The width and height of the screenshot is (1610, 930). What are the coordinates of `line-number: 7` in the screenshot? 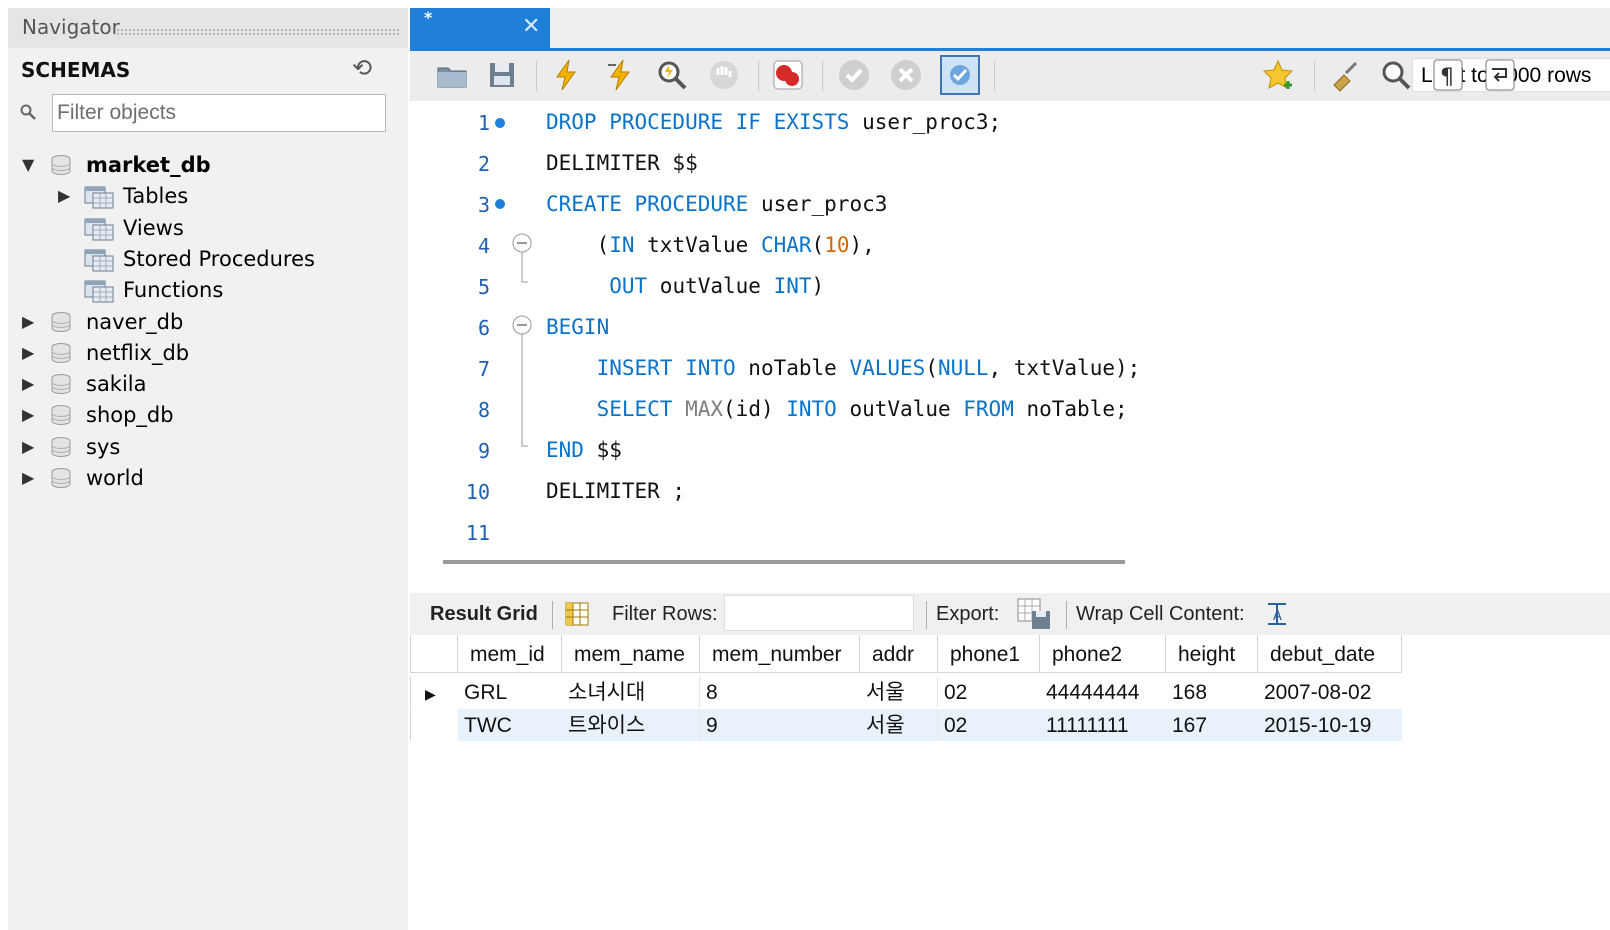 It's located at (483, 369).